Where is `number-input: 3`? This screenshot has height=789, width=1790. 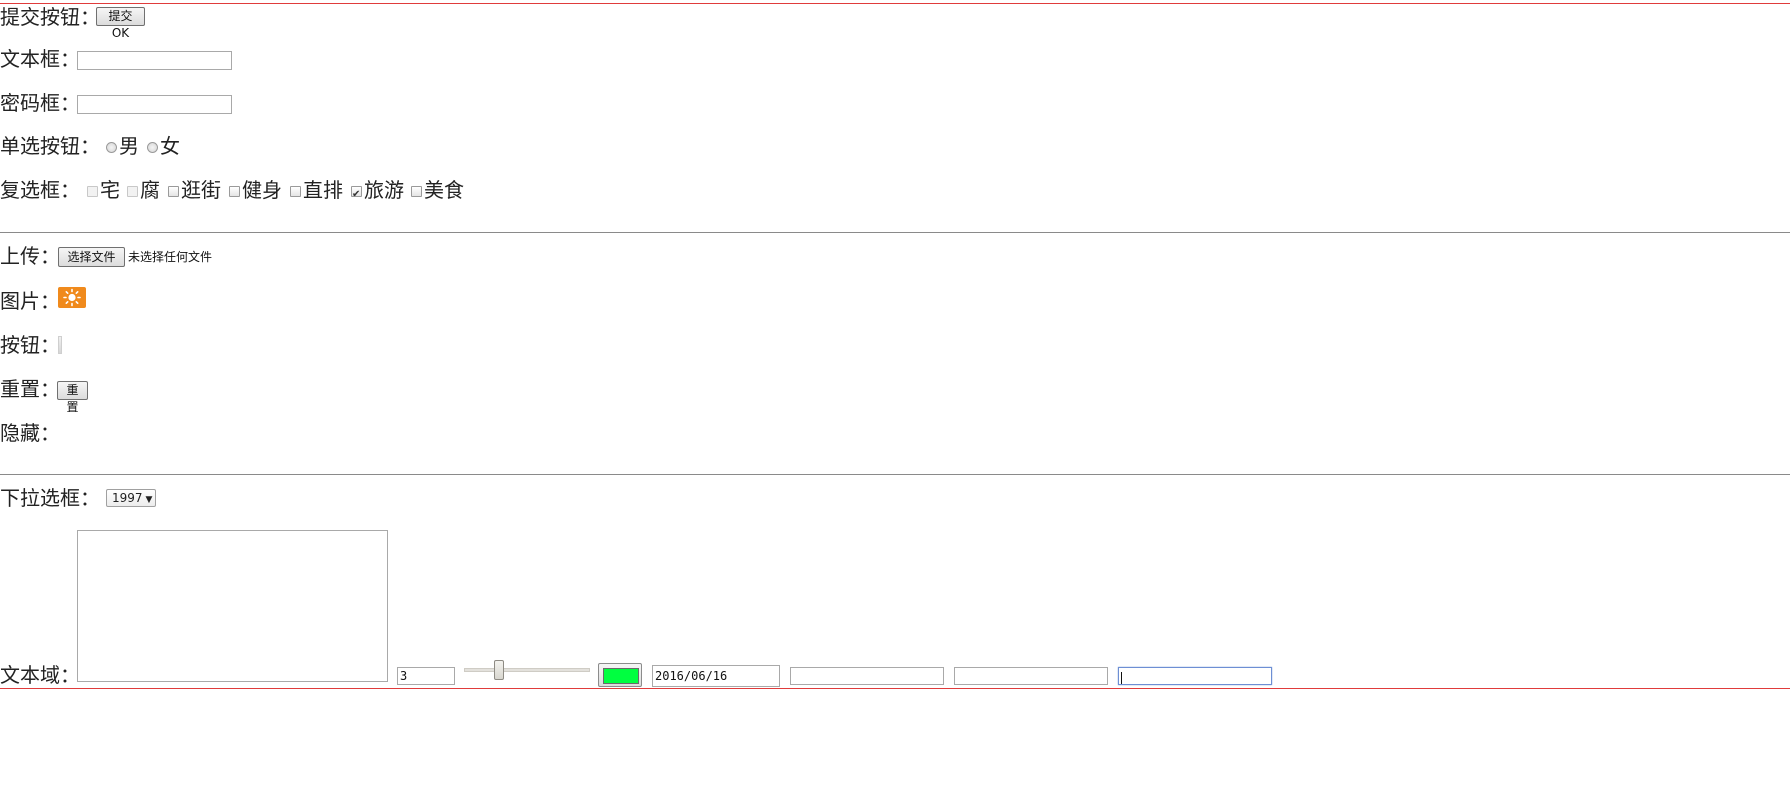 number-input: 3 is located at coordinates (426, 676).